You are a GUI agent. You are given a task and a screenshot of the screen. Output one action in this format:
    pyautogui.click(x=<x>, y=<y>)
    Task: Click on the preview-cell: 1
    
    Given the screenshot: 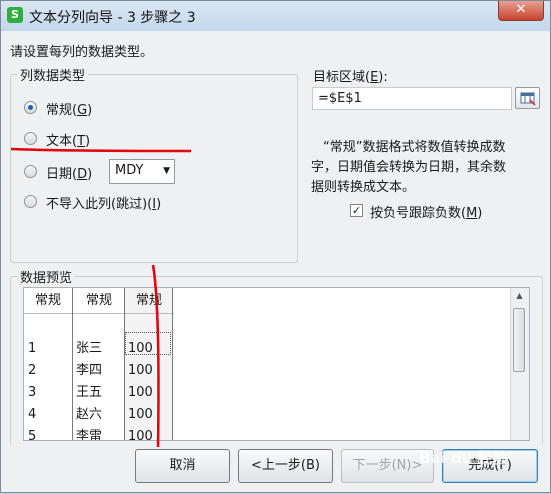 What is the action you would take?
    pyautogui.click(x=32, y=348)
    